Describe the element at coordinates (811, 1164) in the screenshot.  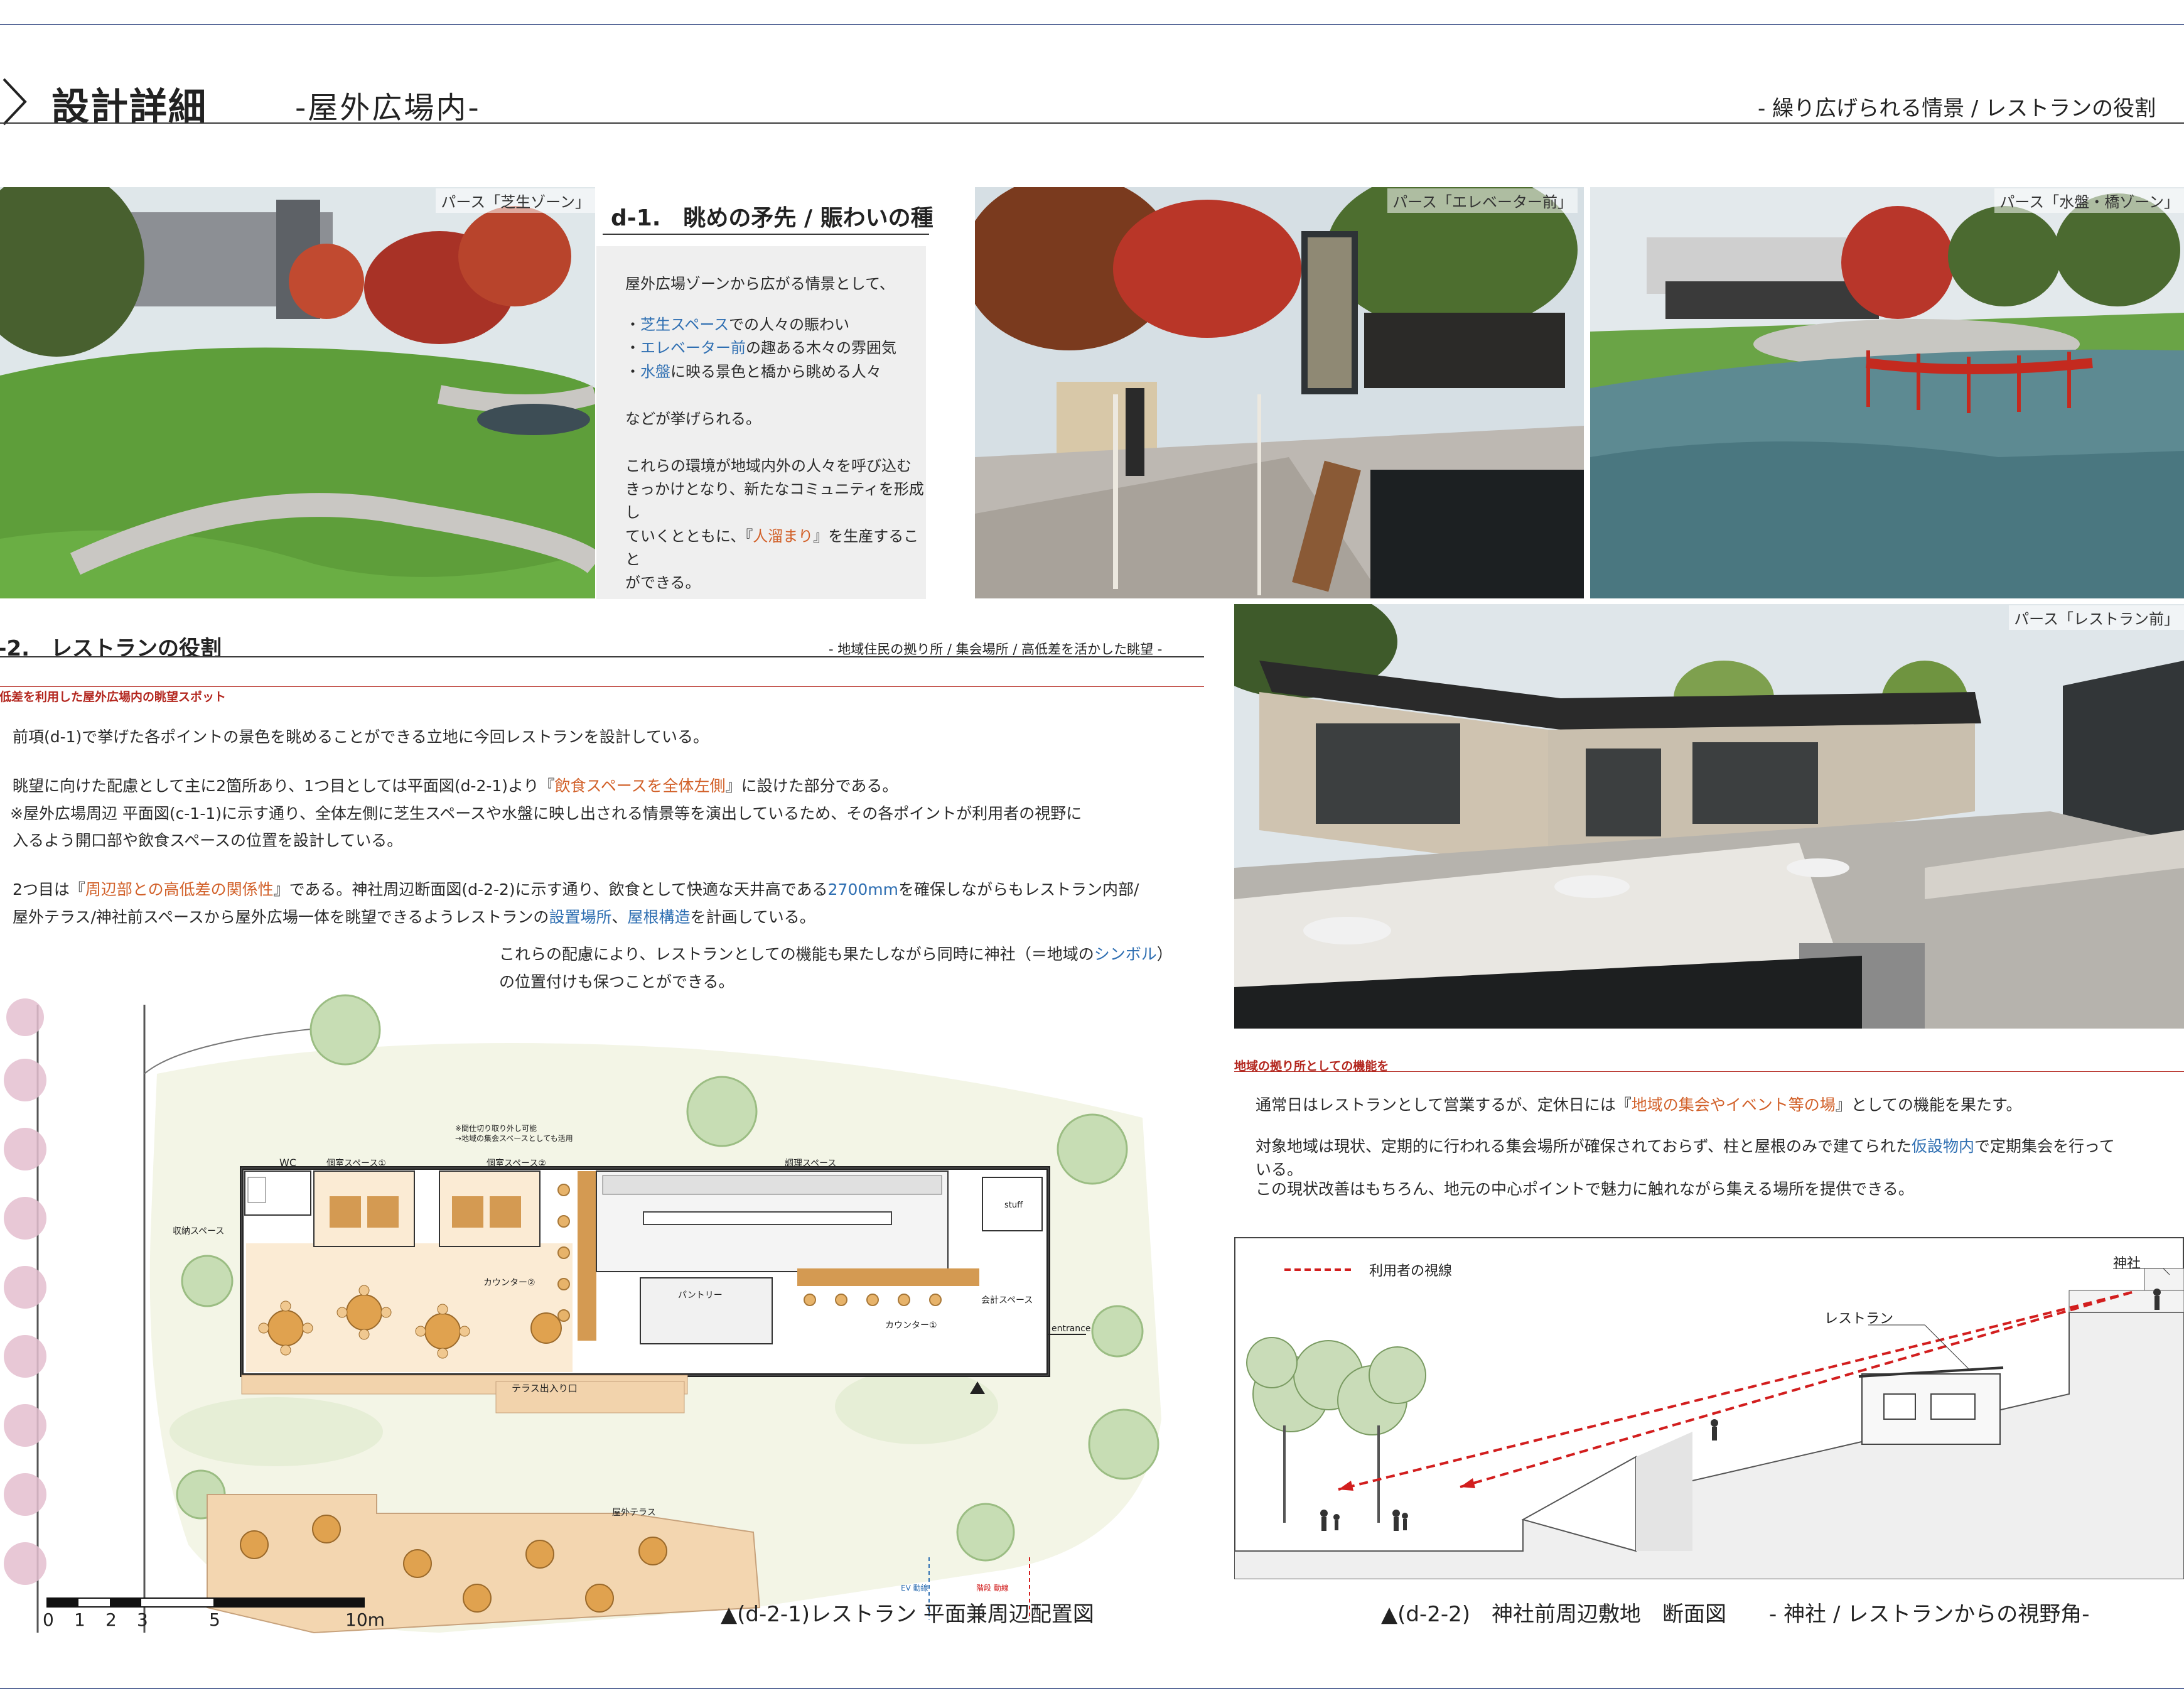
I see `plan-label-kitchen: 調理スペース` at that location.